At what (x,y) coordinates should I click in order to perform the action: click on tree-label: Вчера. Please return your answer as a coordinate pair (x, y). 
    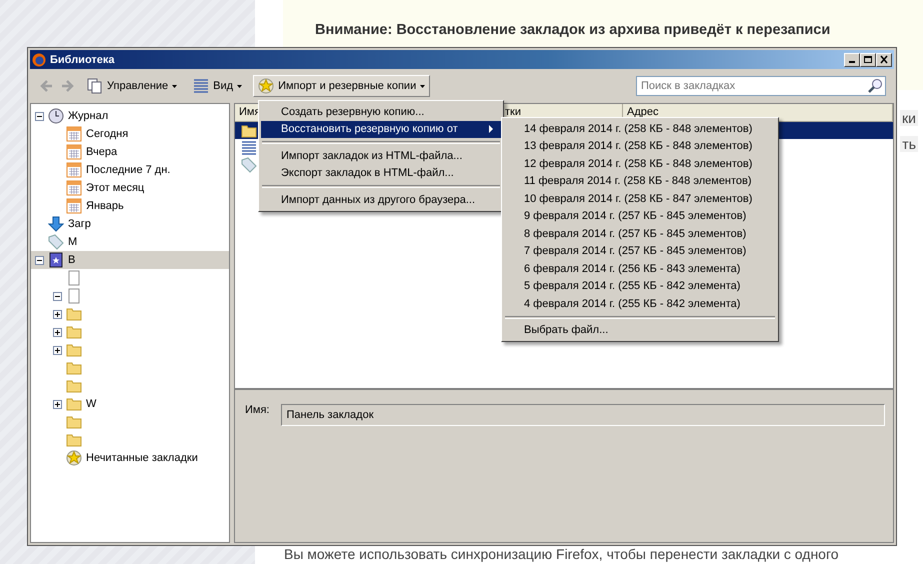
    Looking at the image, I should click on (102, 152).